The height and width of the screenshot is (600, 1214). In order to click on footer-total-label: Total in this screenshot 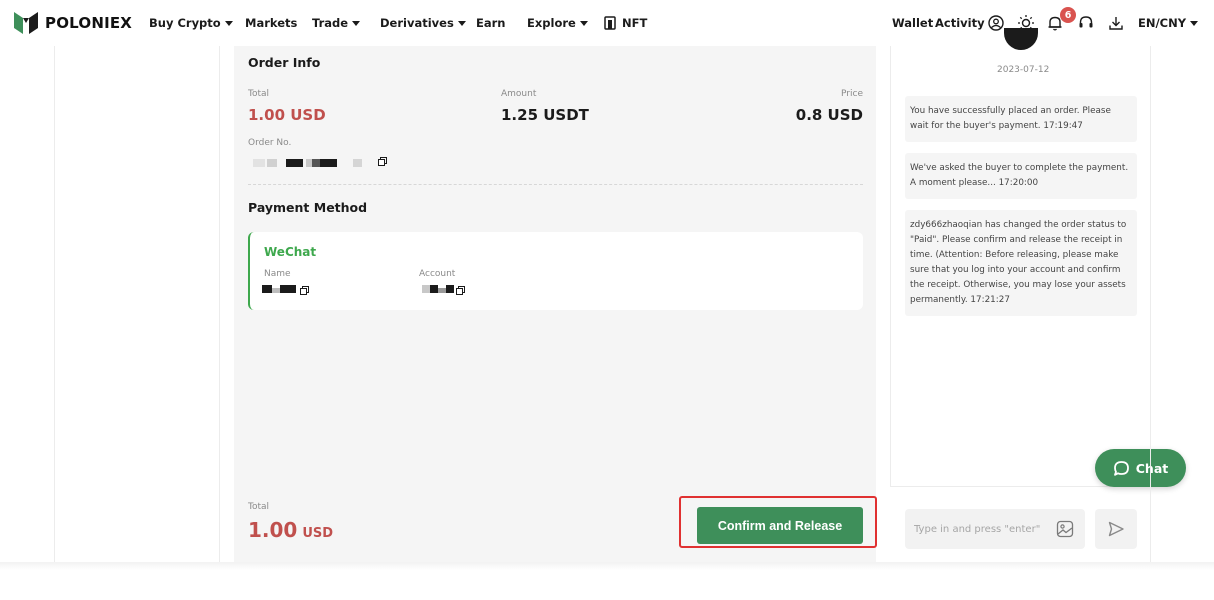, I will do `click(259, 507)`.